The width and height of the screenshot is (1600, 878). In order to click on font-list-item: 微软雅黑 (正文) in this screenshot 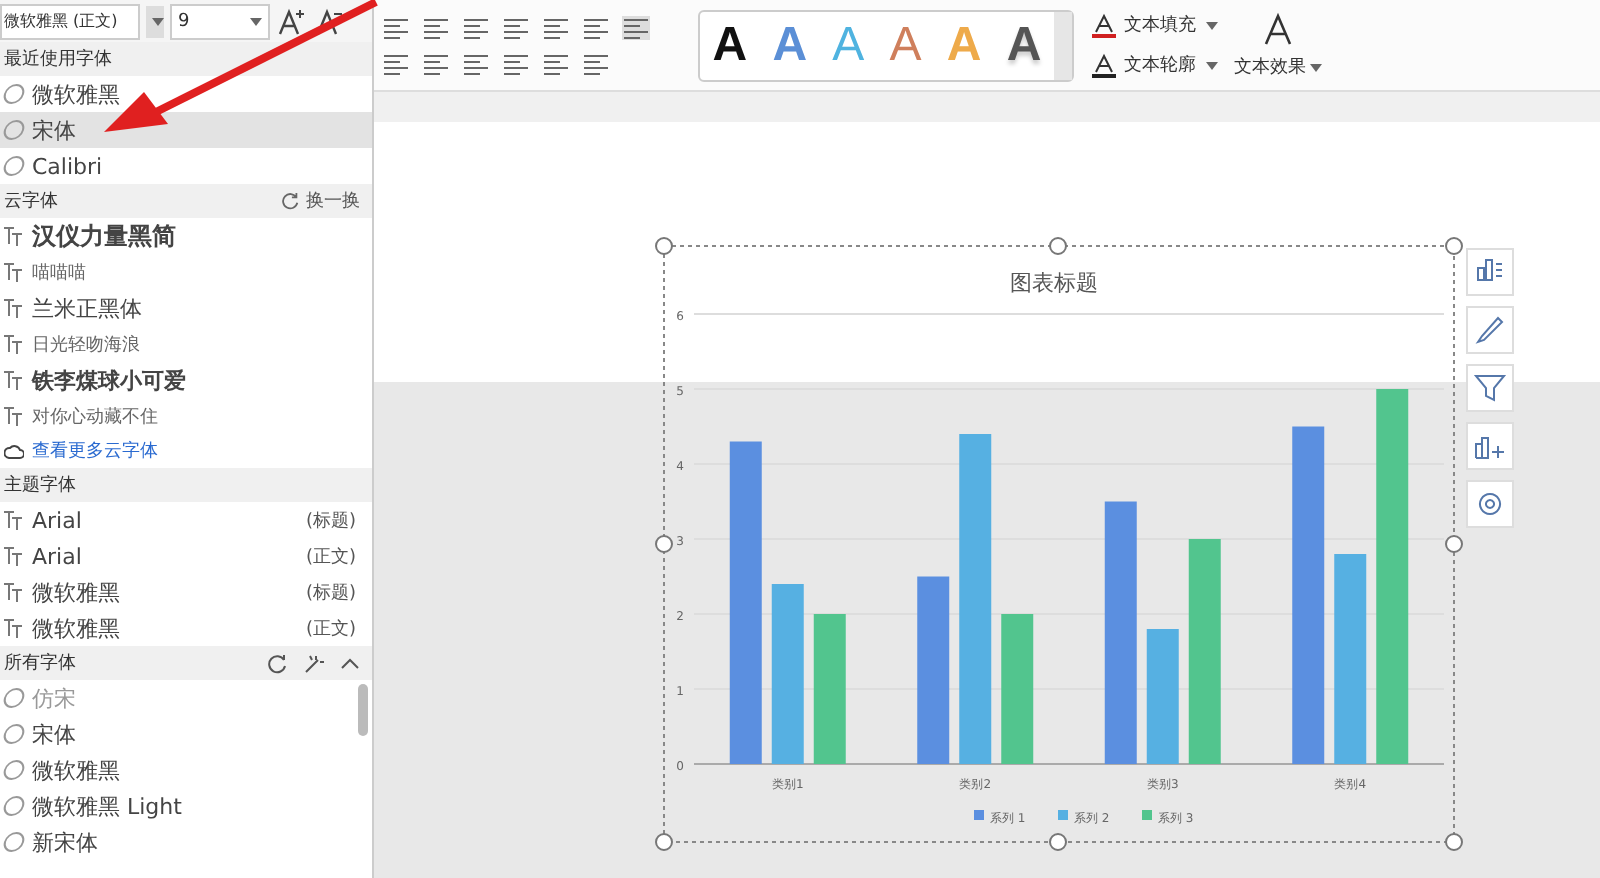, I will do `click(186, 628)`.